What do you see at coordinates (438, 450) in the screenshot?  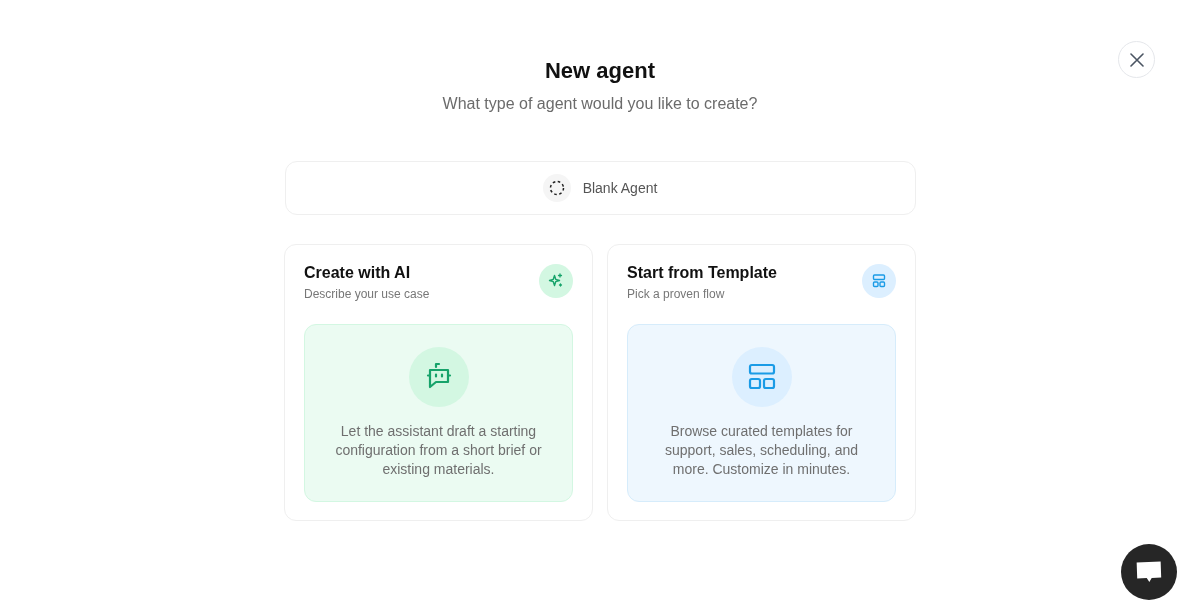 I see `option-description: Let the assistant draft a starting configuration from a short brief or existing materials.` at bounding box center [438, 450].